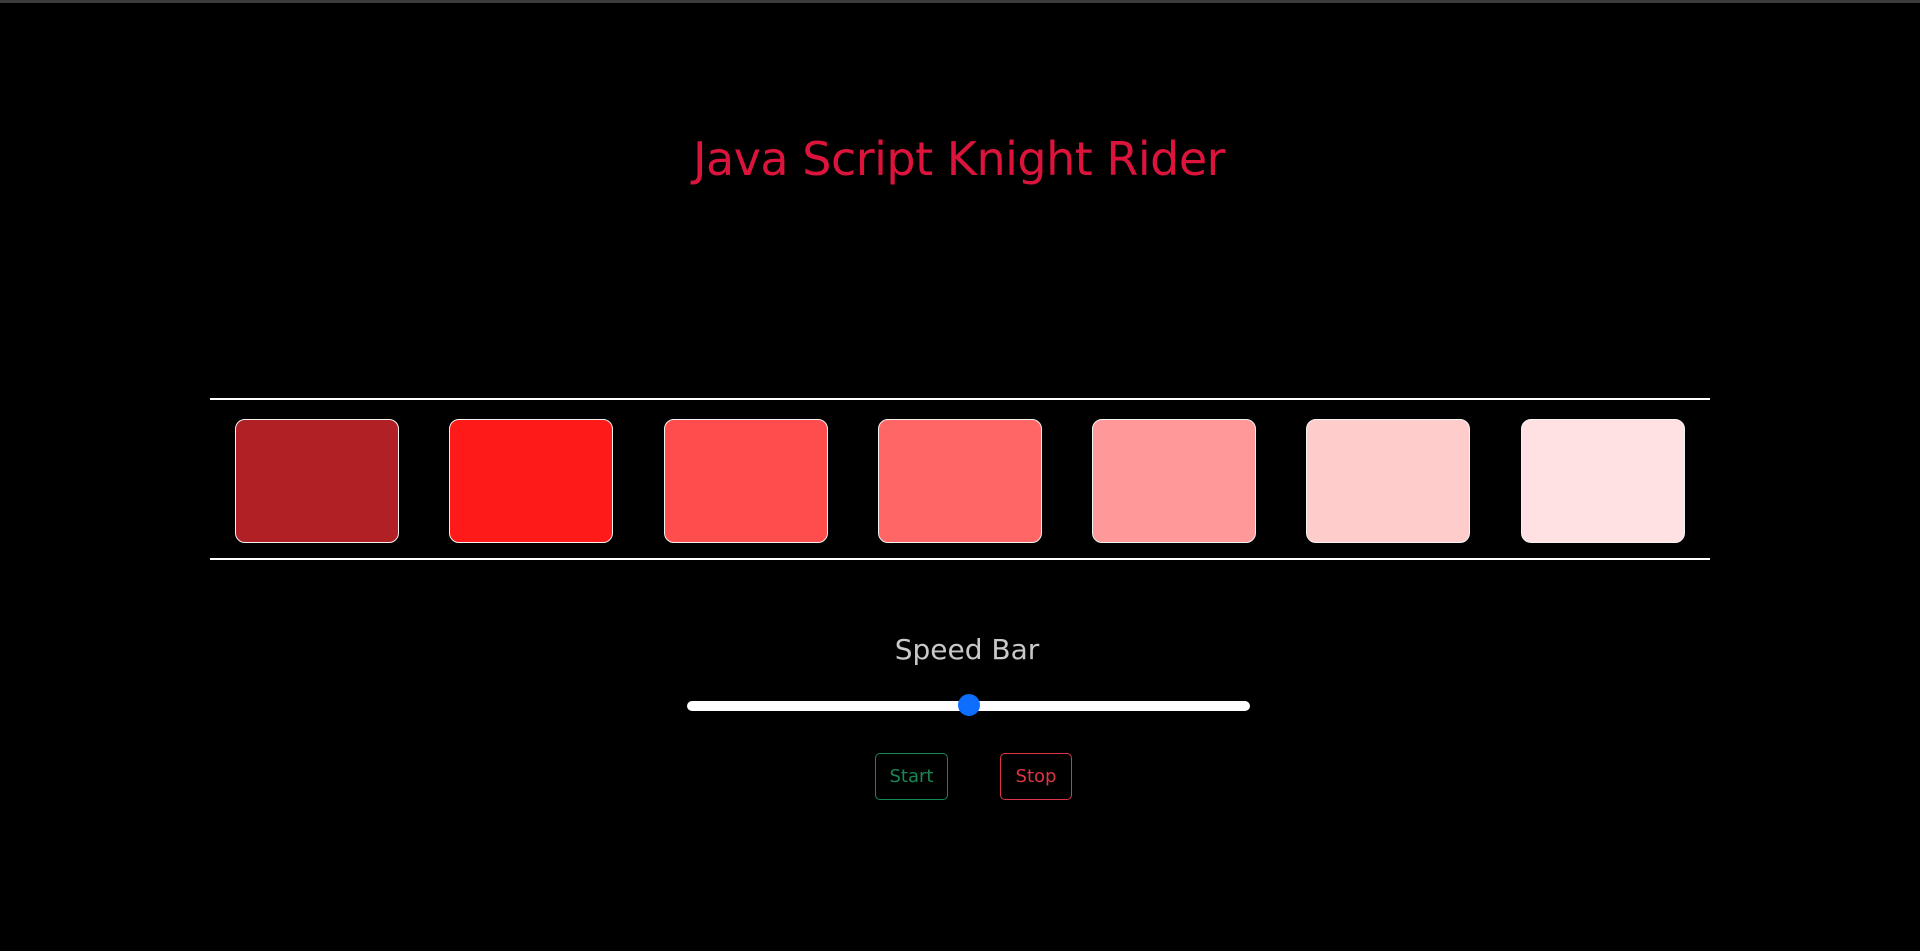 This screenshot has height=951, width=1920. I want to click on speed-slider-thumb, so click(968, 705).